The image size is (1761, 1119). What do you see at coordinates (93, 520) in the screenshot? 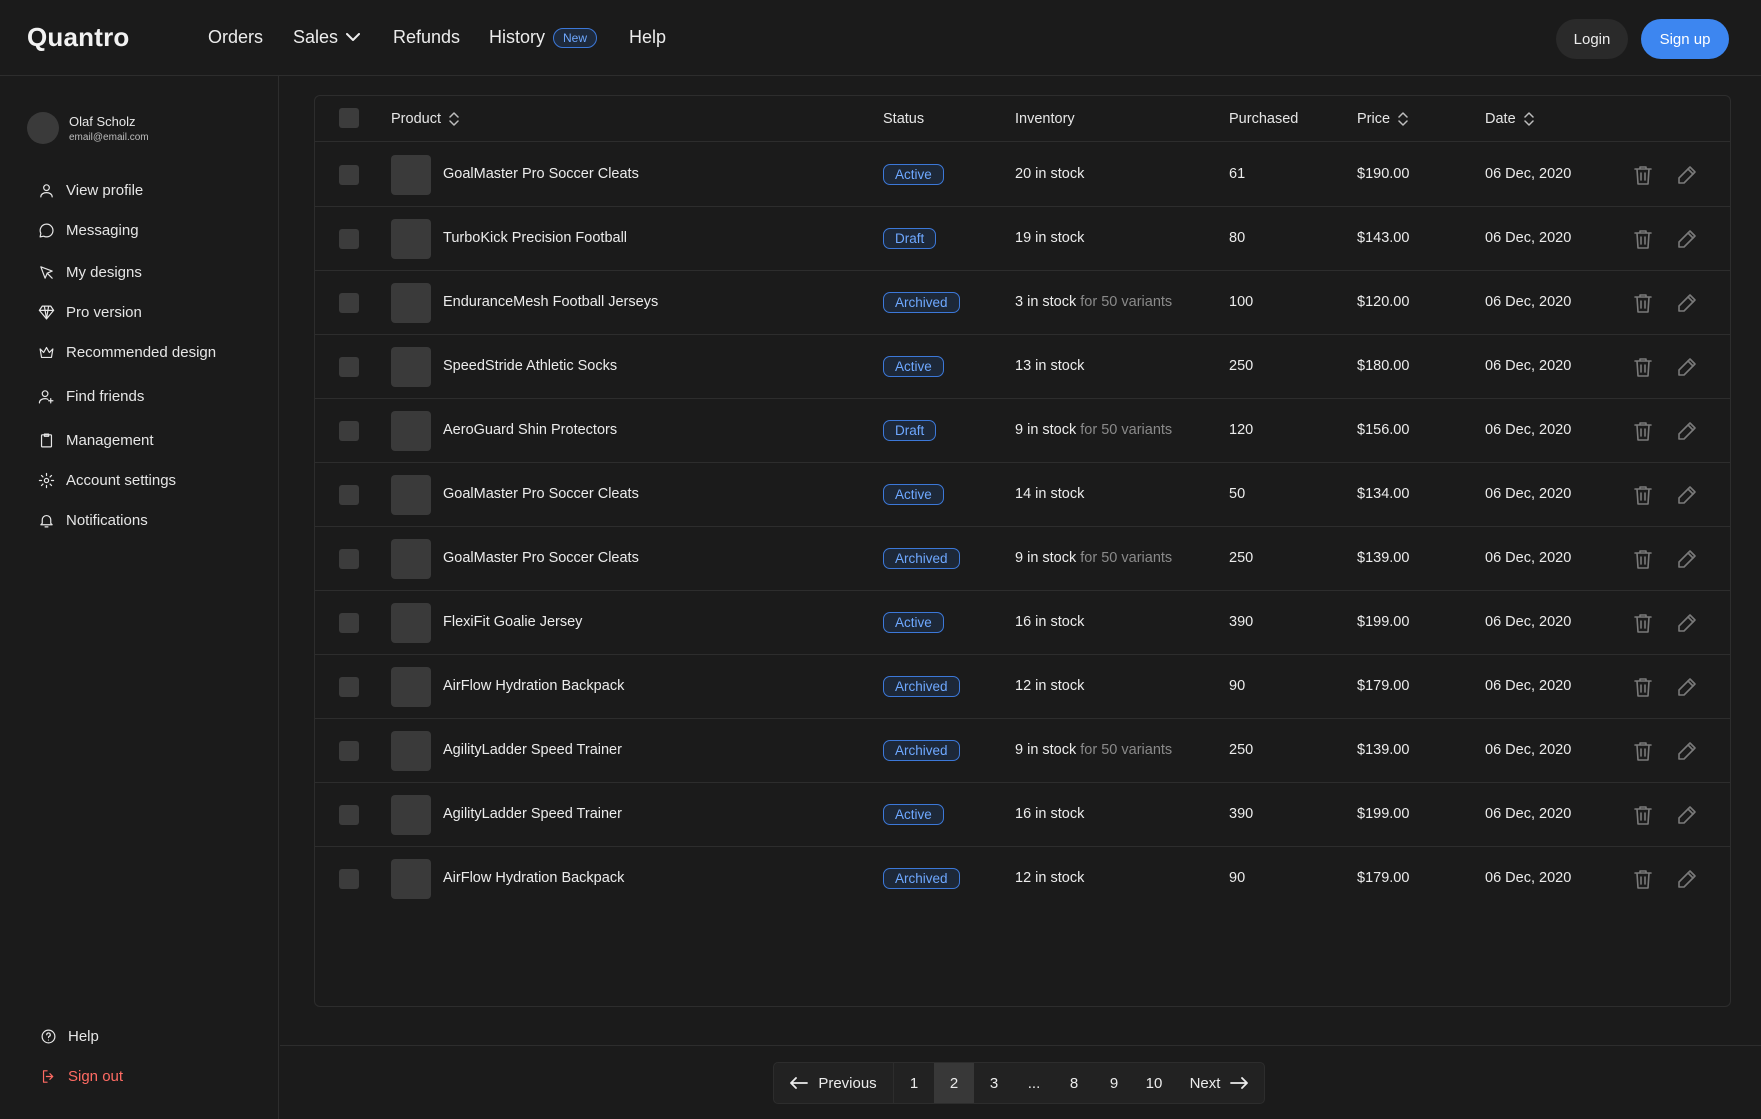
I see `sidebar-item-notifications: Notifications` at bounding box center [93, 520].